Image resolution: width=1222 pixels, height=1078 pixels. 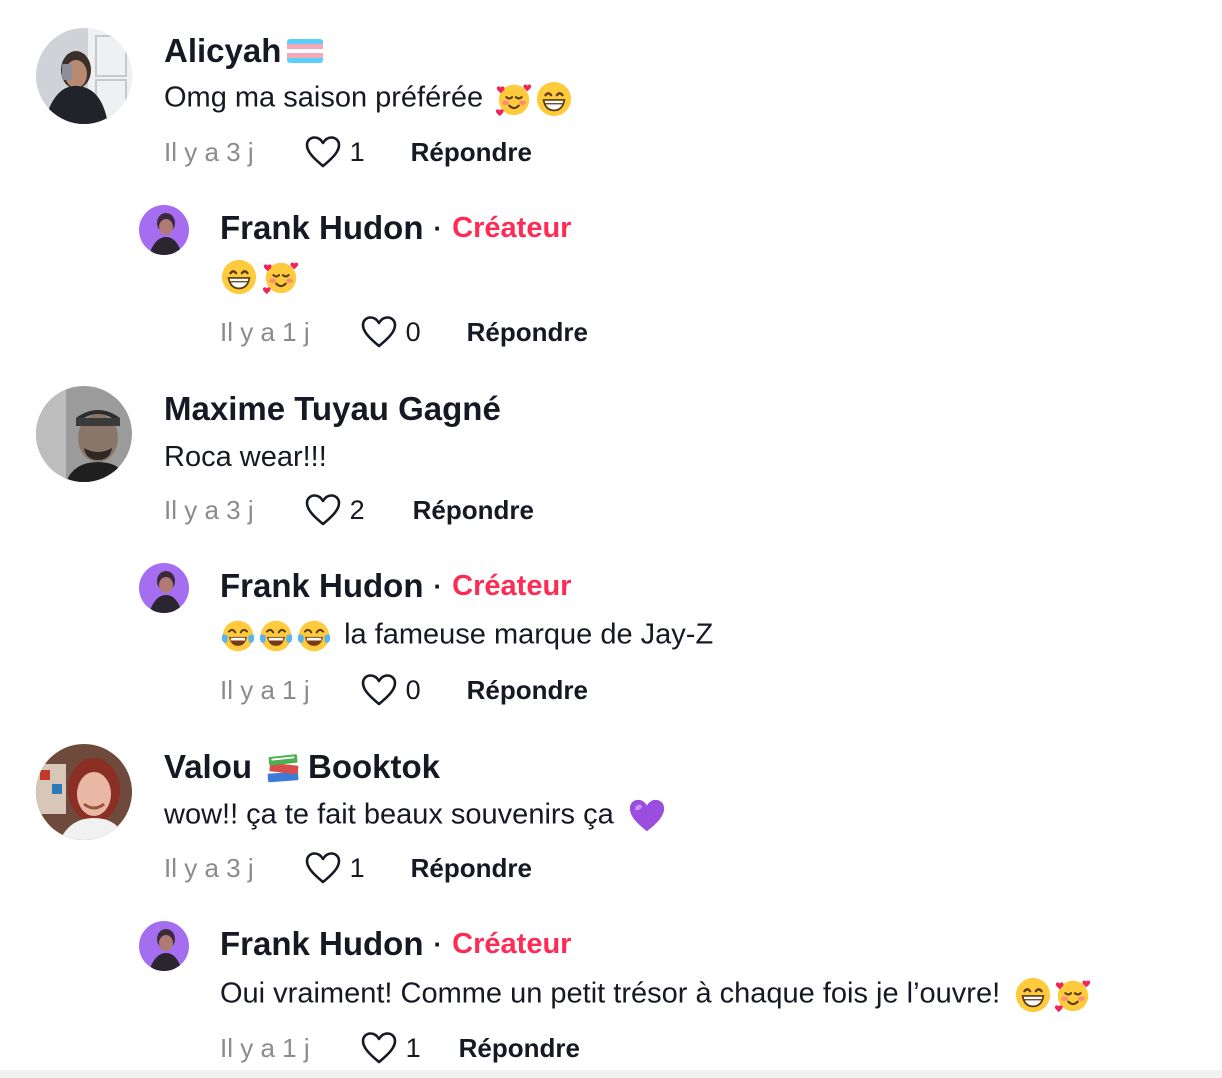 I want to click on purple-heart-emoji-icon, so click(x=647, y=816).